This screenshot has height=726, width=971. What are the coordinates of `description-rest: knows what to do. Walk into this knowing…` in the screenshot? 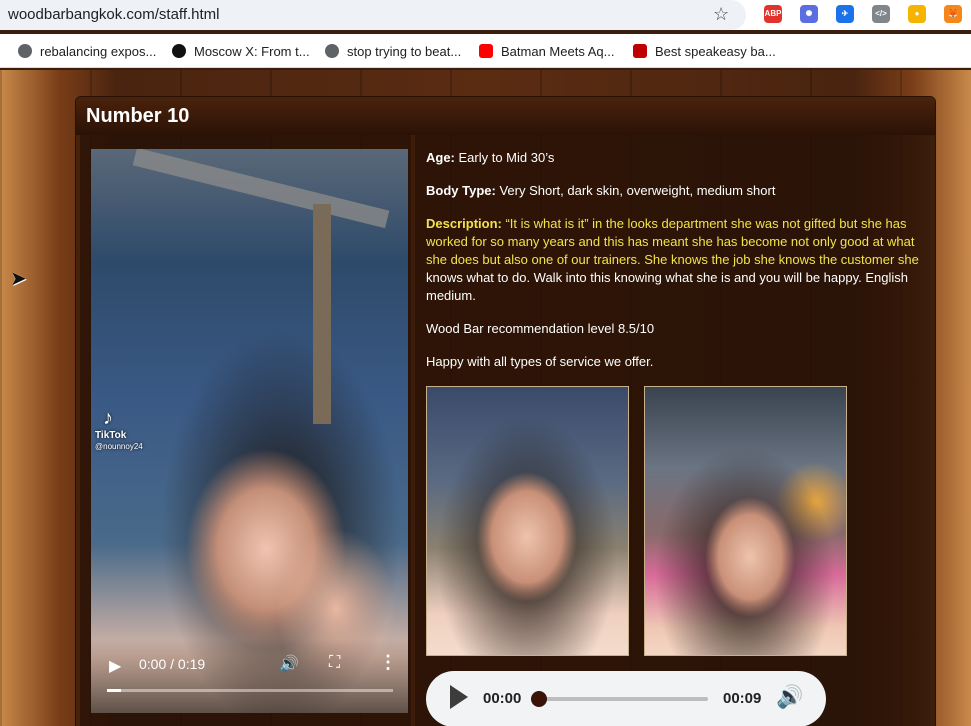 It's located at (667, 286).